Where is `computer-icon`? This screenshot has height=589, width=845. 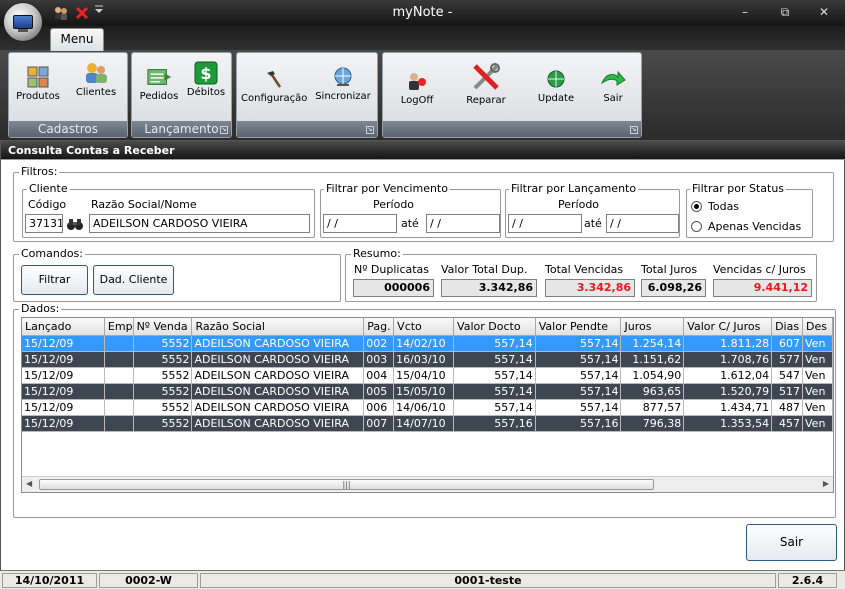 computer-icon is located at coordinates (23, 23).